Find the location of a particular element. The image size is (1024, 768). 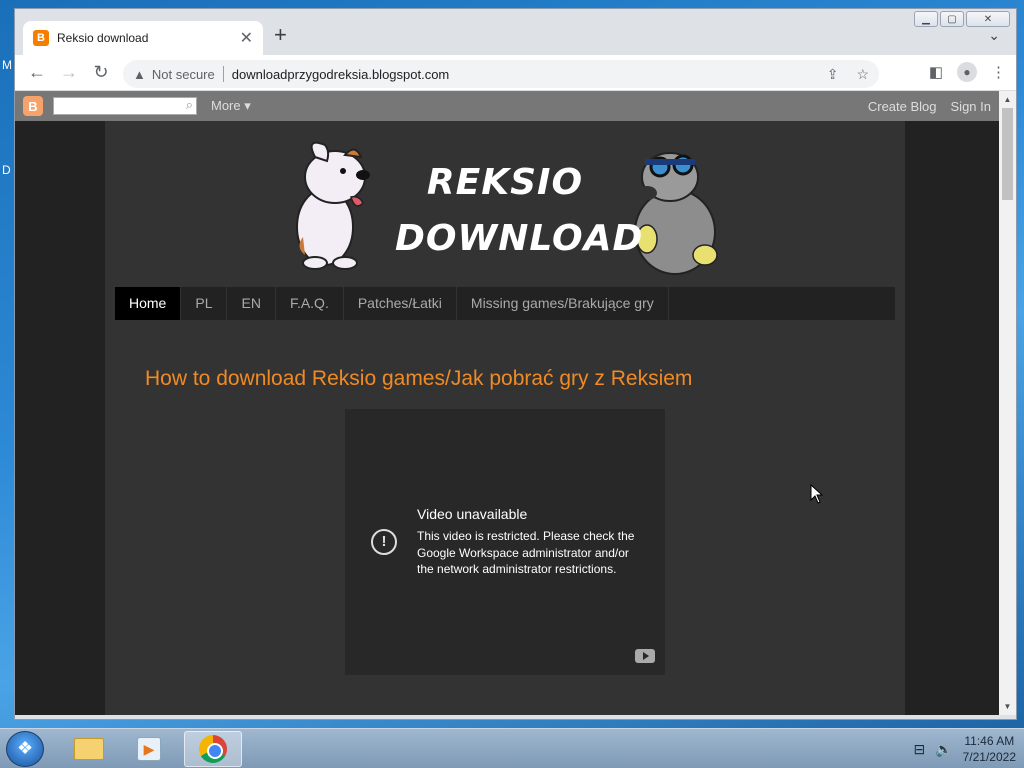

start-button is located at coordinates (25, 749).